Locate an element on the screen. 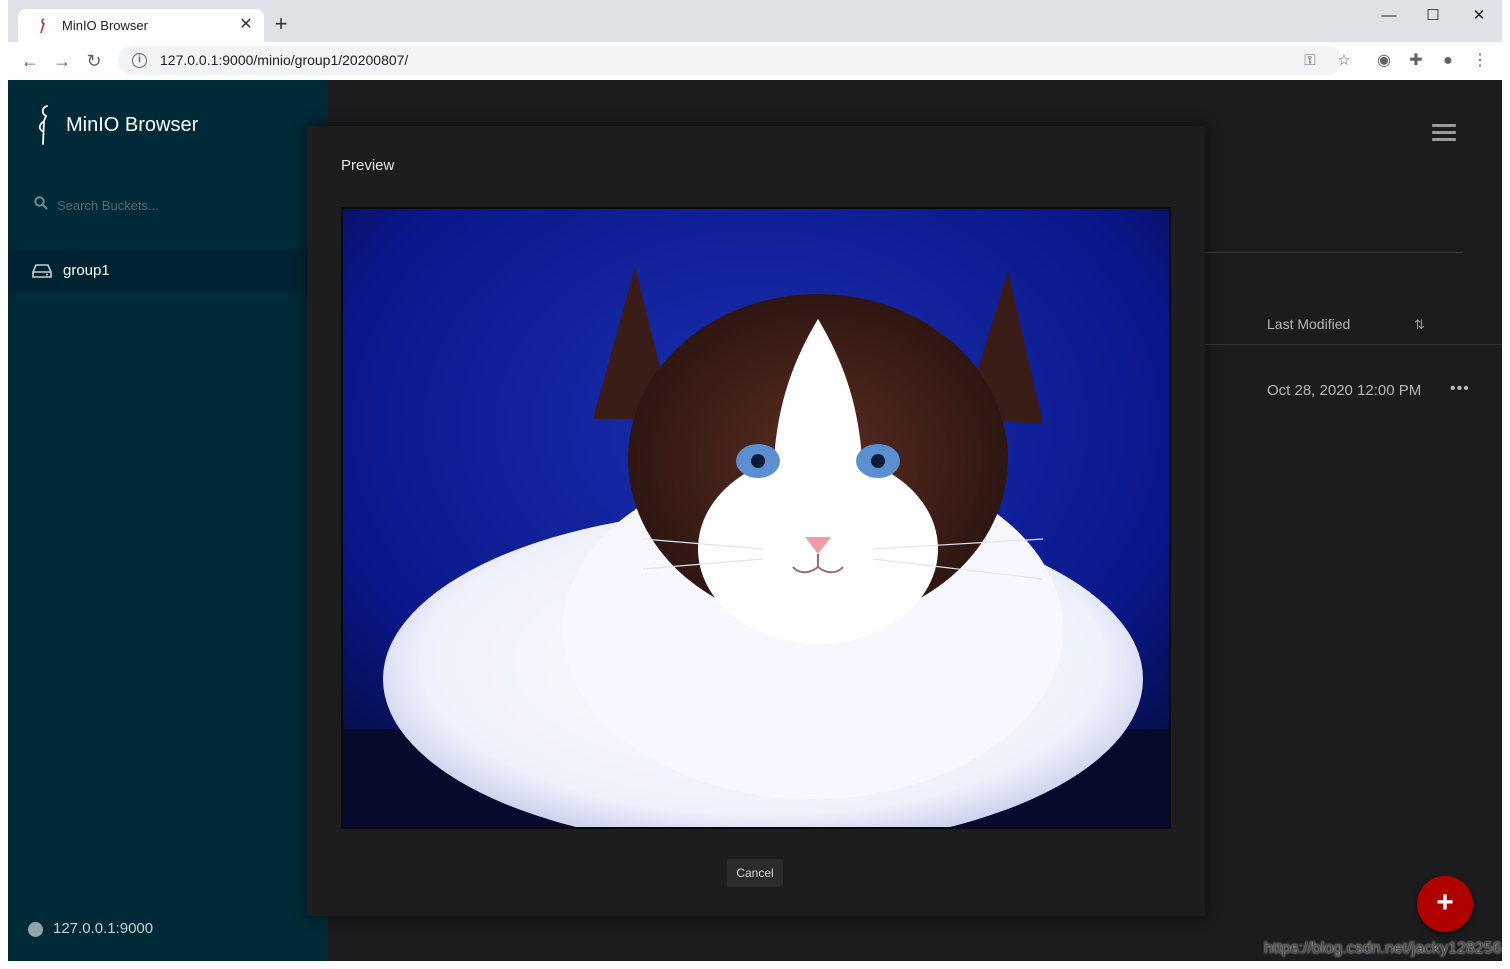  hamburger-menu-icon is located at coordinates (1444, 134).